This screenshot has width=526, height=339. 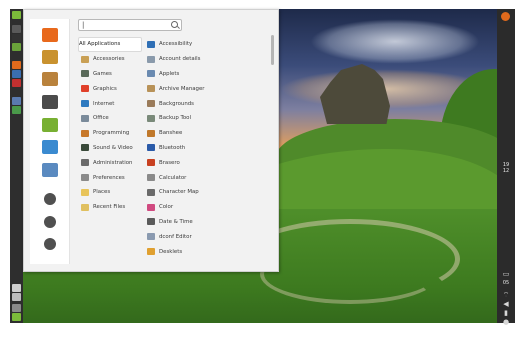 I want to click on category-item: Administration, so click(x=110, y=162).